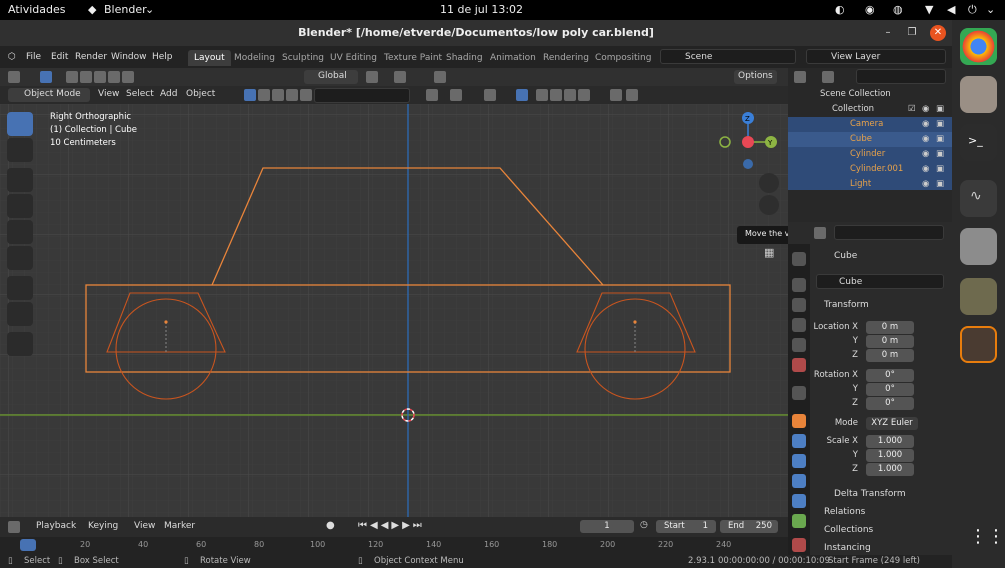  What do you see at coordinates (179, 527) in the screenshot?
I see `marker-menu: Marker` at bounding box center [179, 527].